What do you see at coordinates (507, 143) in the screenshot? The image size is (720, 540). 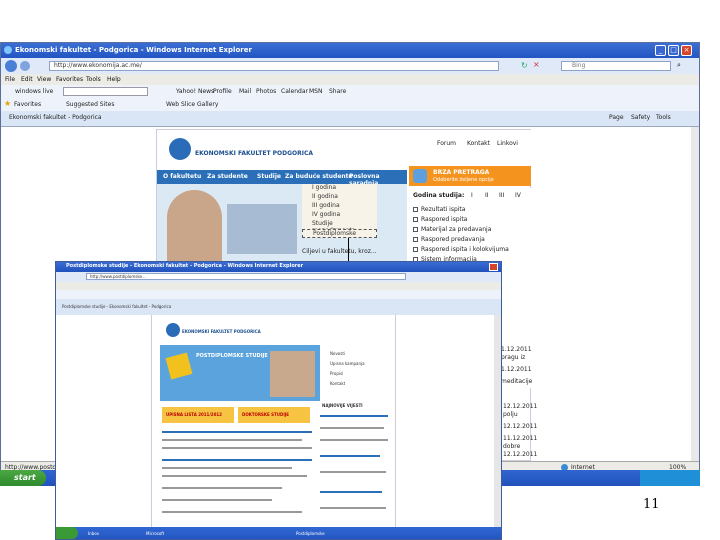 I see `header-link-linkovi: Linkovi` at bounding box center [507, 143].